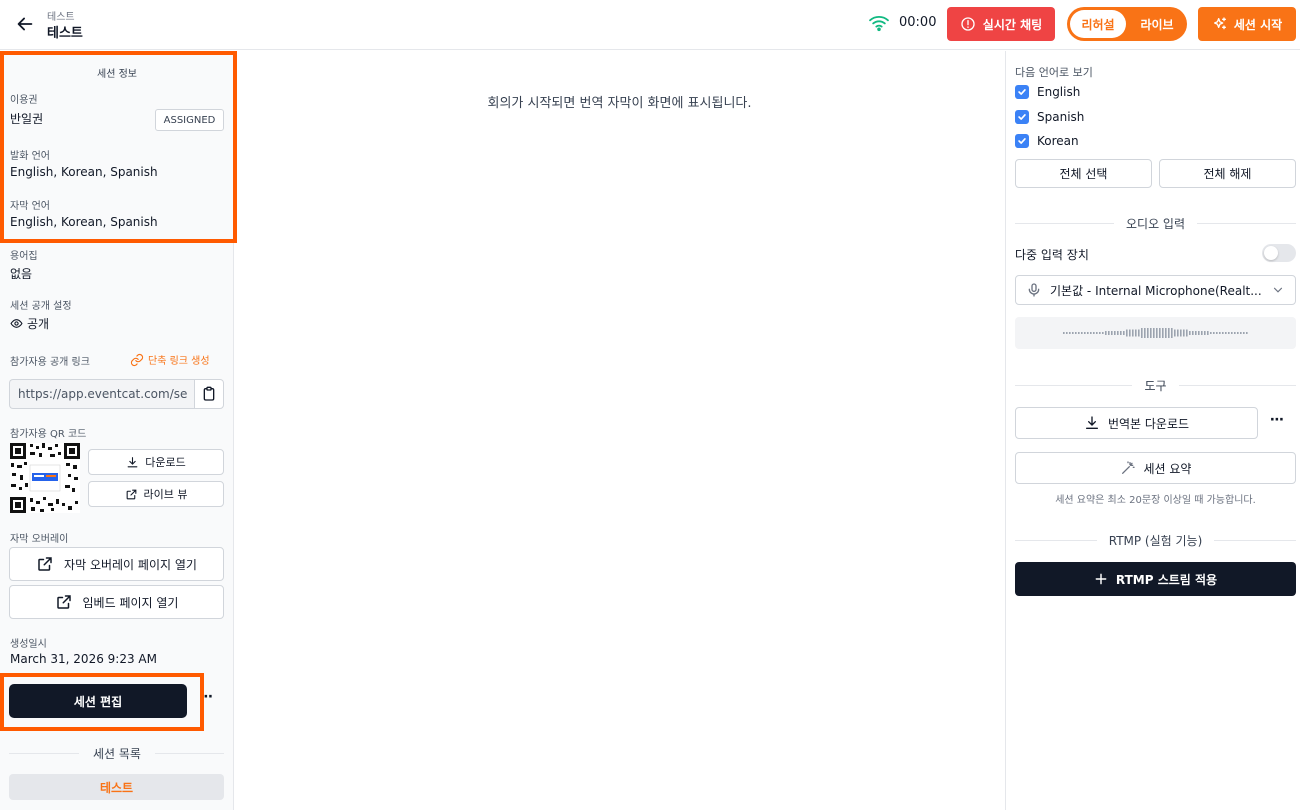 The width and height of the screenshot is (1300, 810). I want to click on deselect-all-button: 전체 해제, so click(1227, 173).